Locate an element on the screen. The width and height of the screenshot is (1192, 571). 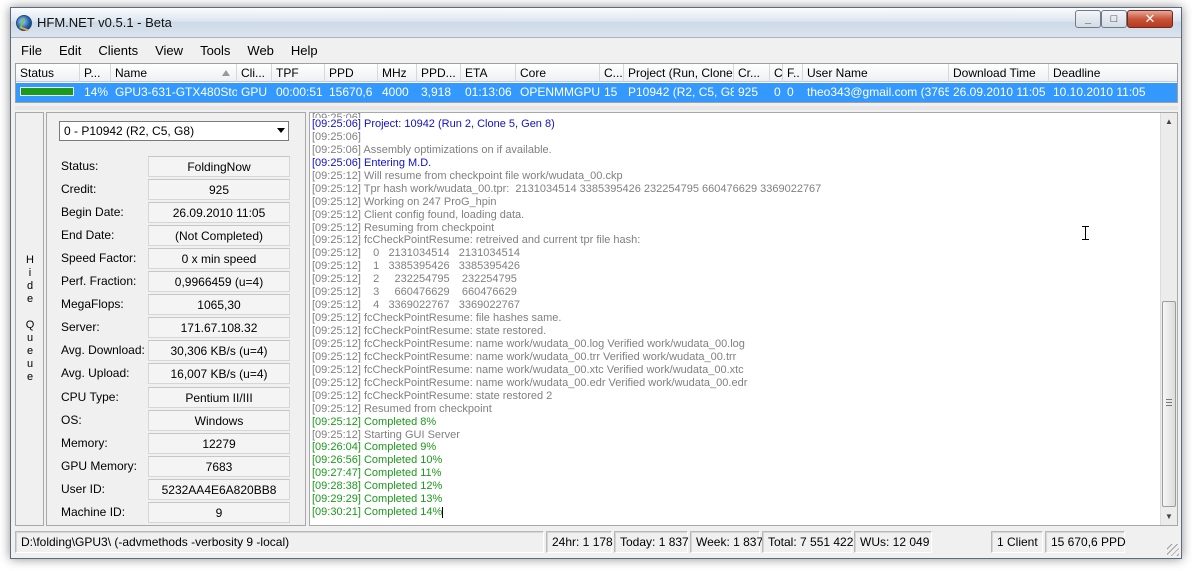
title-bar: HFM.NET v0.5.1 - Beta _ □ ✕ is located at coordinates (596, 23).